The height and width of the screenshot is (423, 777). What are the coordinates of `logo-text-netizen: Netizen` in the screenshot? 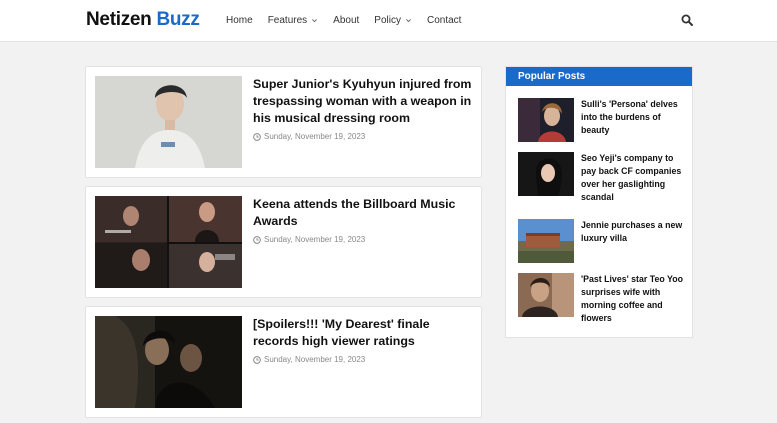 It's located at (119, 19).